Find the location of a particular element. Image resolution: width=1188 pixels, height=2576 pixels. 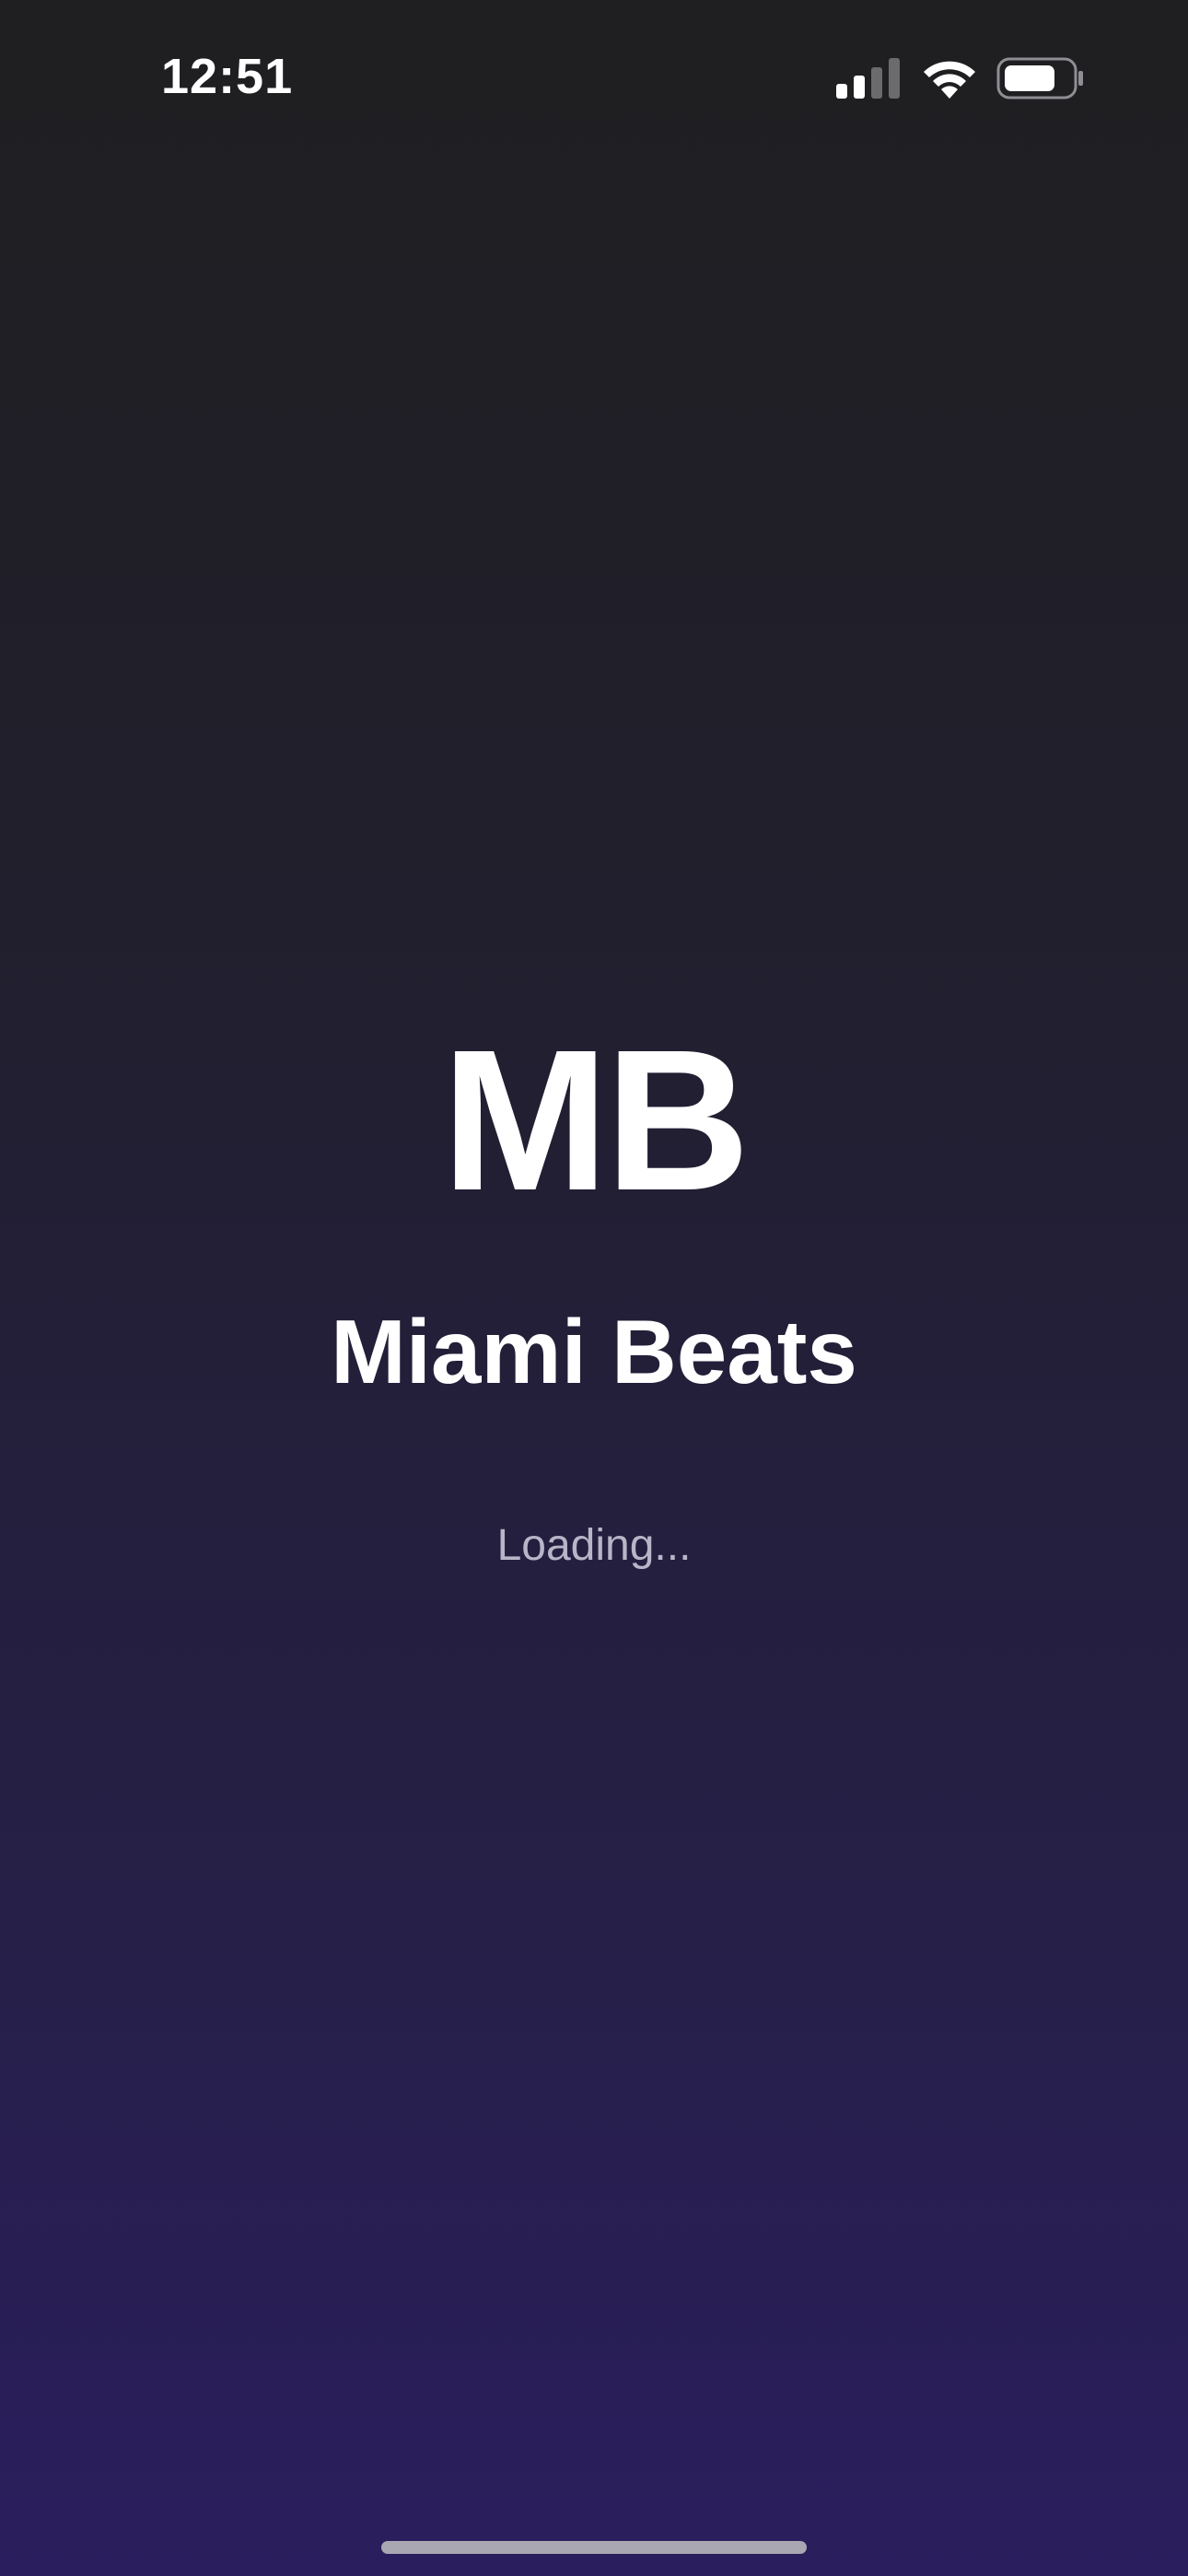

status-time: 12:51 is located at coordinates (227, 76).